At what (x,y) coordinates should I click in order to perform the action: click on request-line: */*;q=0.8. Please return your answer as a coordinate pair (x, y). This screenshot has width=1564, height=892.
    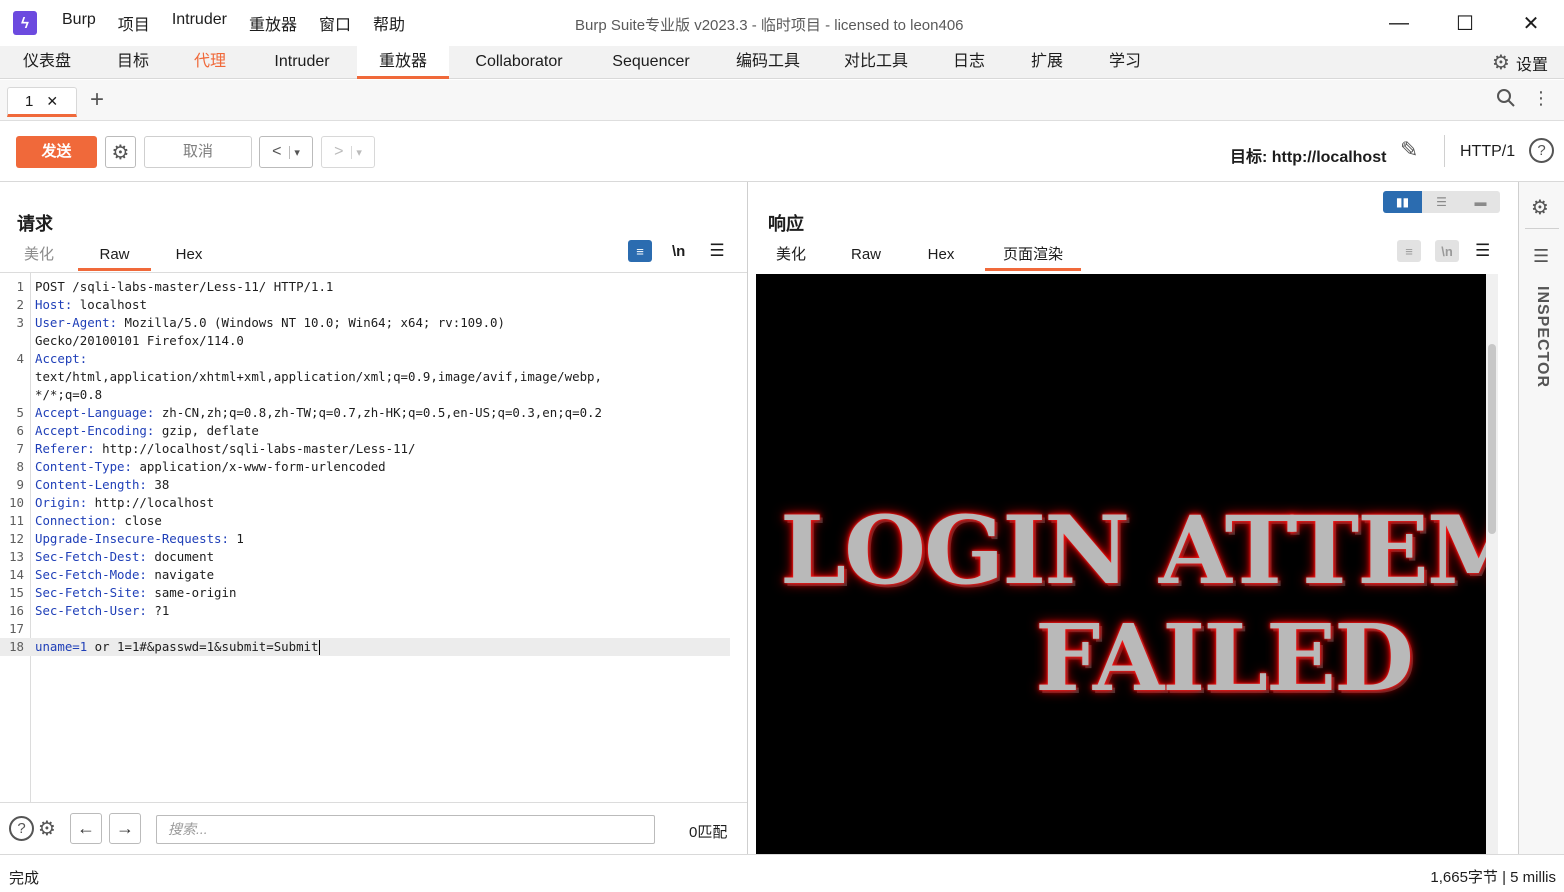
    Looking at the image, I should click on (373, 395).